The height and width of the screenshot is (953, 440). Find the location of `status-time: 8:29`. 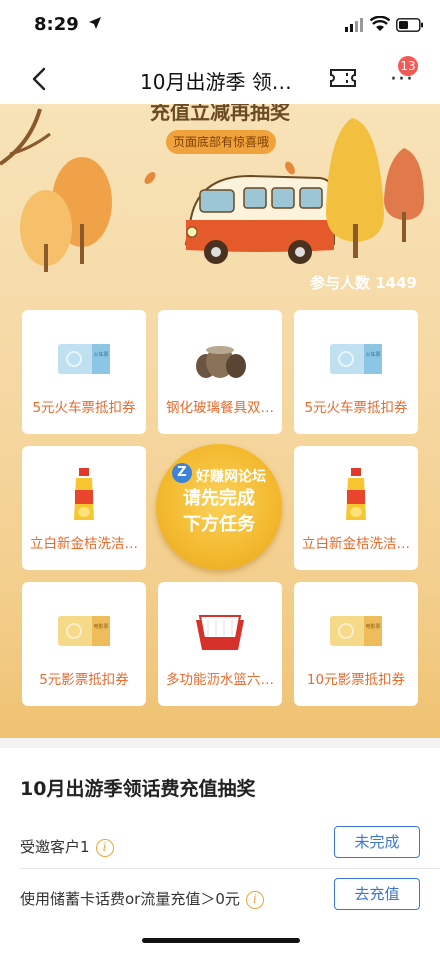

status-time: 8:29 is located at coordinates (56, 24).